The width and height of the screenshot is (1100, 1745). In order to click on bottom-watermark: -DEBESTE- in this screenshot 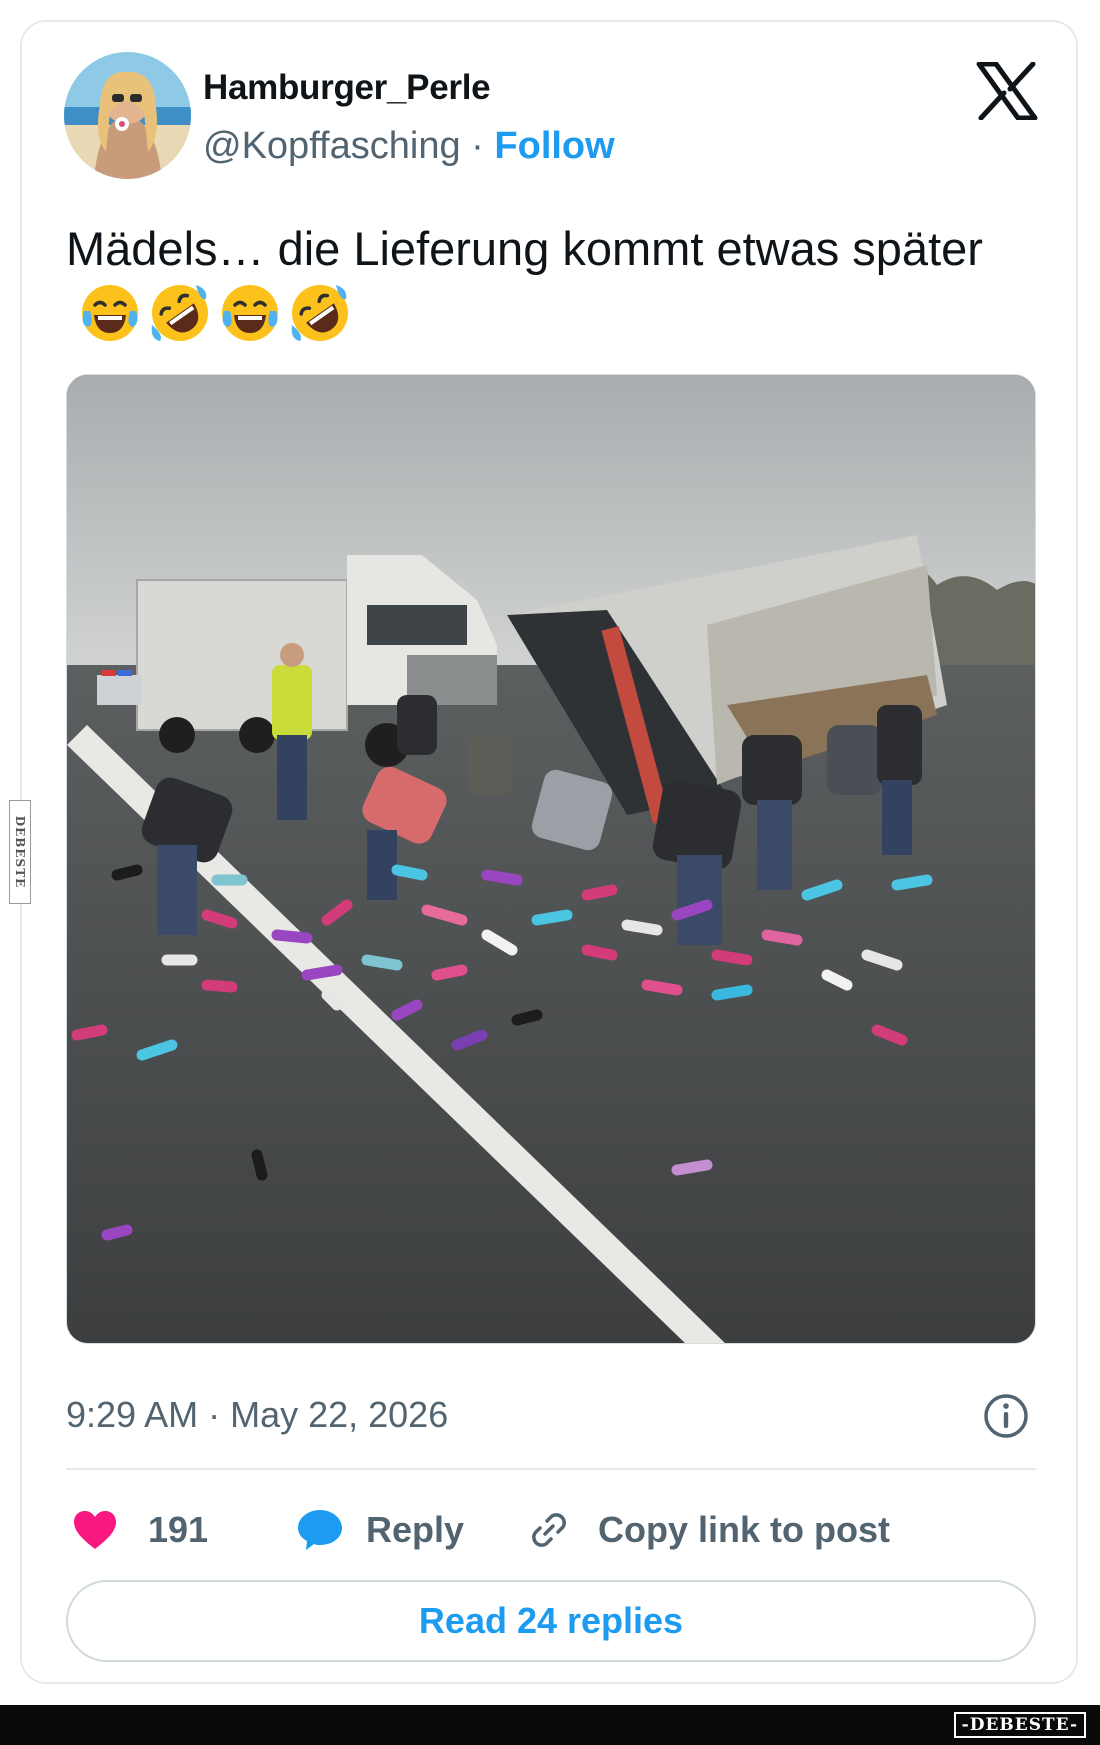, I will do `click(1019, 1725)`.